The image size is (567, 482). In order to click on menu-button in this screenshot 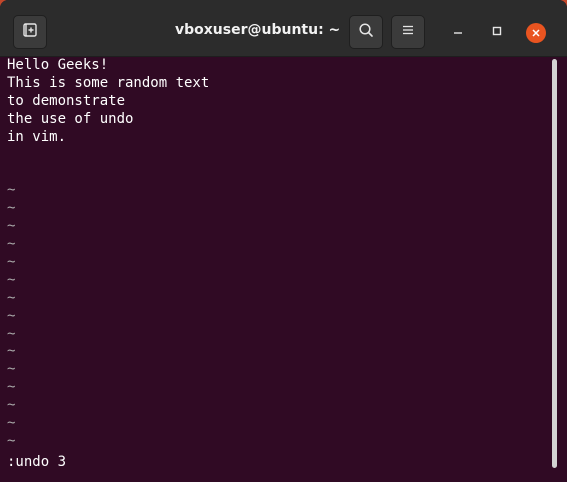, I will do `click(408, 32)`.